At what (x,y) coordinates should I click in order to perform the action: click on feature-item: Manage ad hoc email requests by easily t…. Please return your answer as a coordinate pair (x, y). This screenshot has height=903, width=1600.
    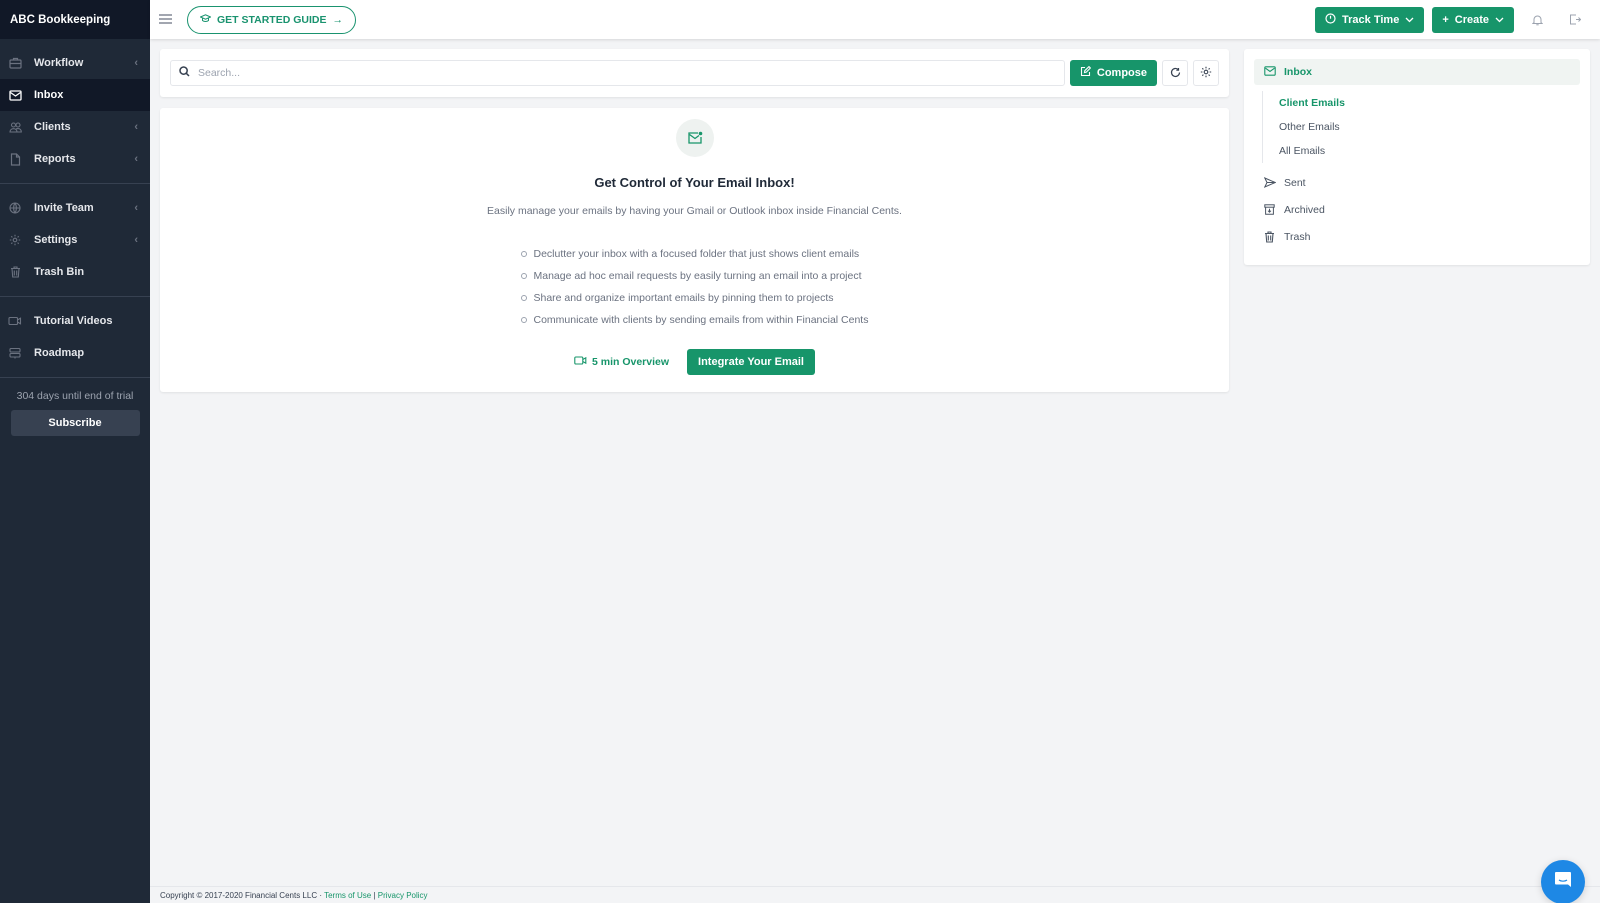
    Looking at the image, I should click on (695, 276).